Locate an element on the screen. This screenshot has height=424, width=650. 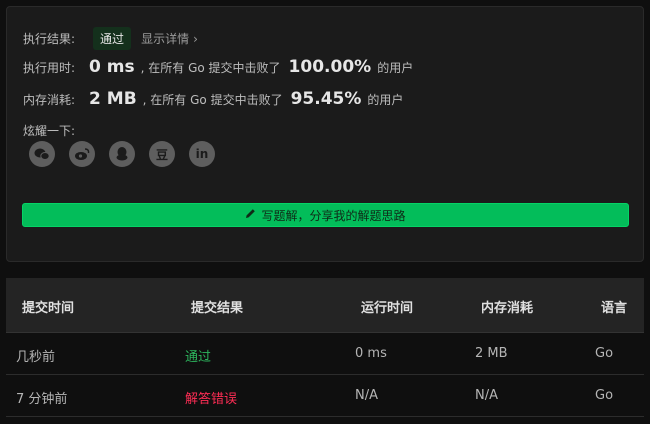
share-row: 炫耀一下: is located at coordinates (49, 130).